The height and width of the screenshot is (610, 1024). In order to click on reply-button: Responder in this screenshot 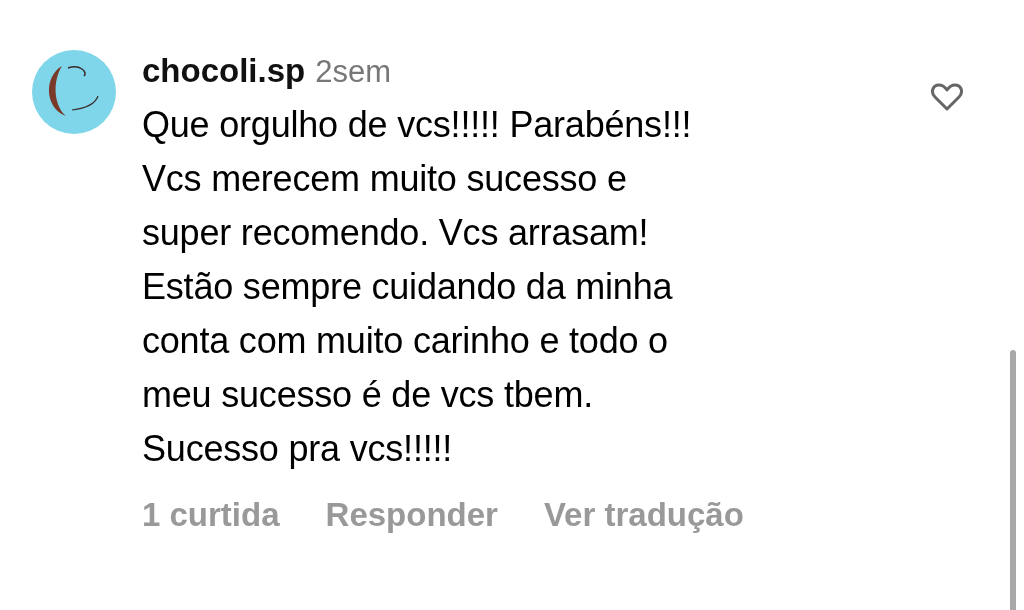, I will do `click(411, 515)`.